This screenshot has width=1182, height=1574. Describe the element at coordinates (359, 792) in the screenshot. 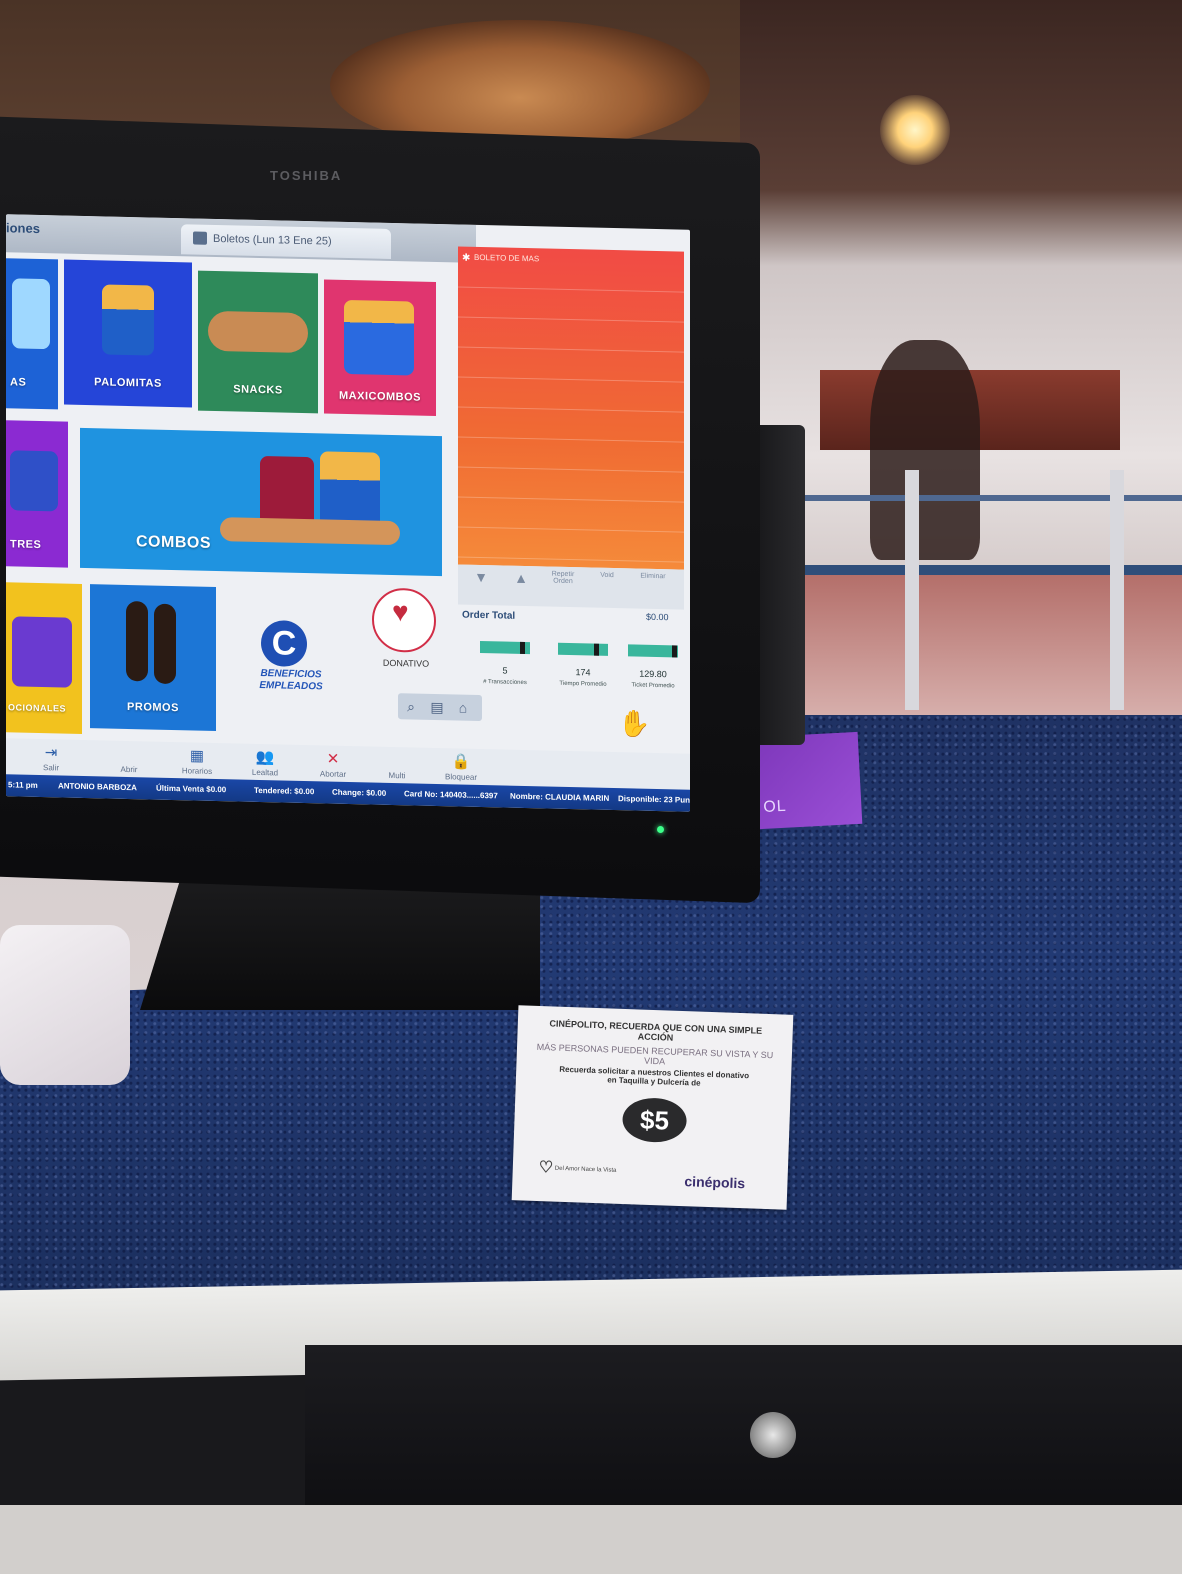

I see `status-change: Change: $0.00` at that location.